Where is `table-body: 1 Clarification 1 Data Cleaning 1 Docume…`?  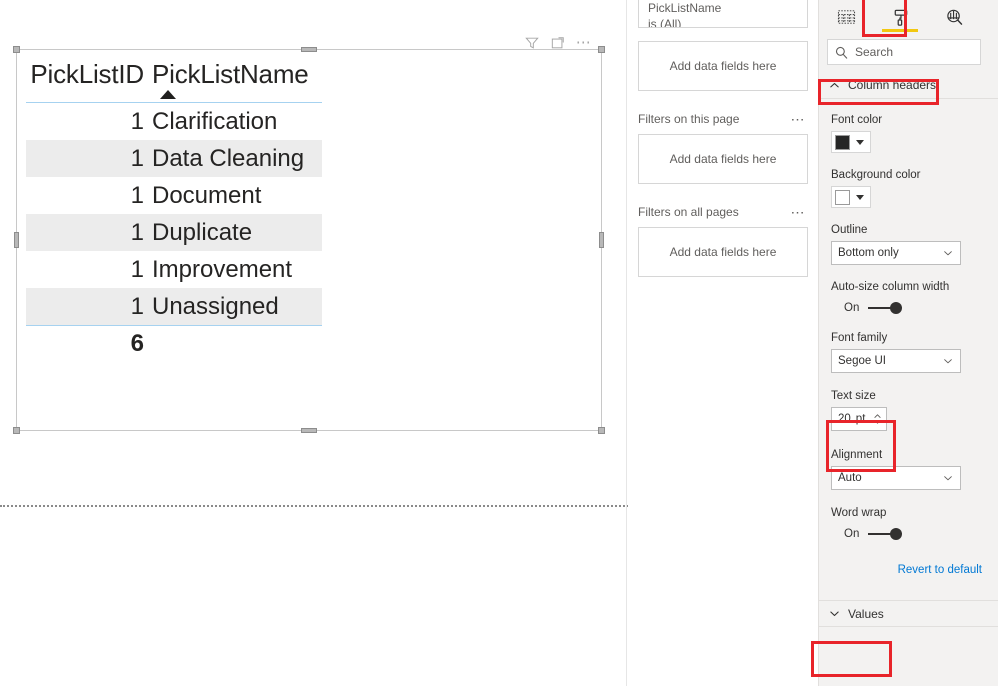
table-body: 1 Clarification 1 Data Cleaning 1 Docume… is located at coordinates (174, 214).